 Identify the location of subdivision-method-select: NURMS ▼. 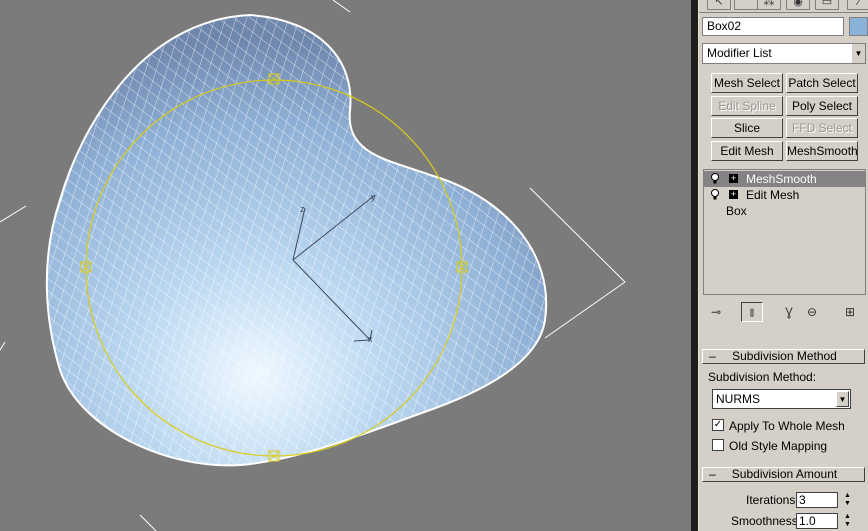
(781, 399).